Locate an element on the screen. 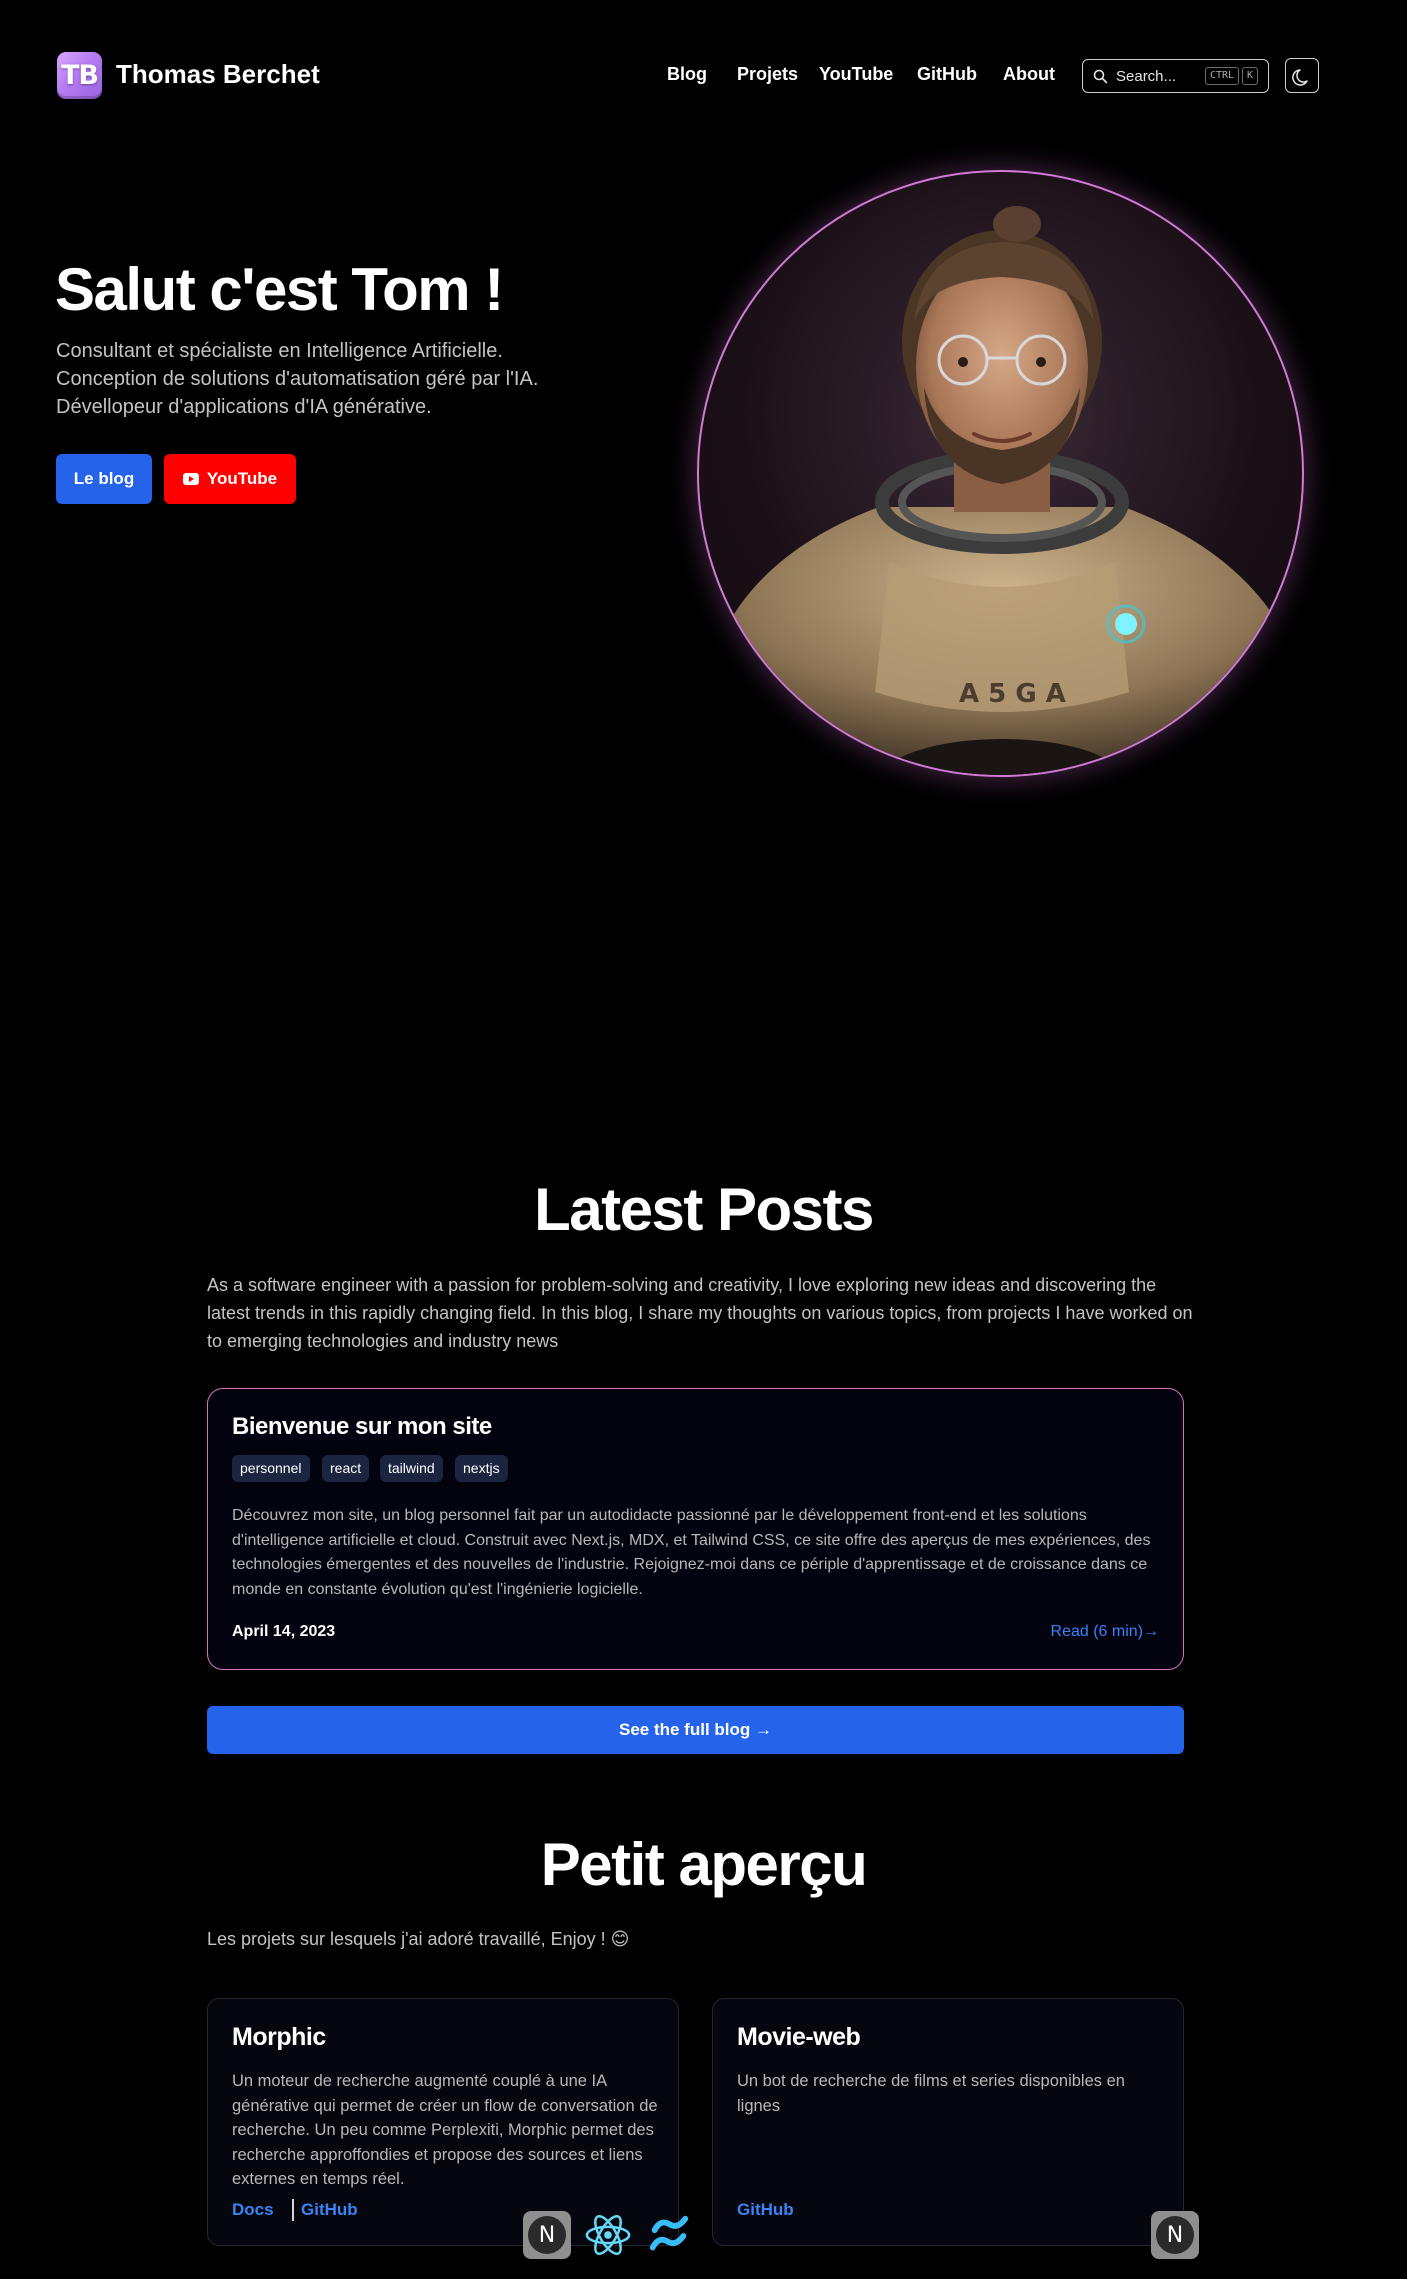 Image resolution: width=1407 pixels, height=2279 pixels. link-separator is located at coordinates (293, 2210).